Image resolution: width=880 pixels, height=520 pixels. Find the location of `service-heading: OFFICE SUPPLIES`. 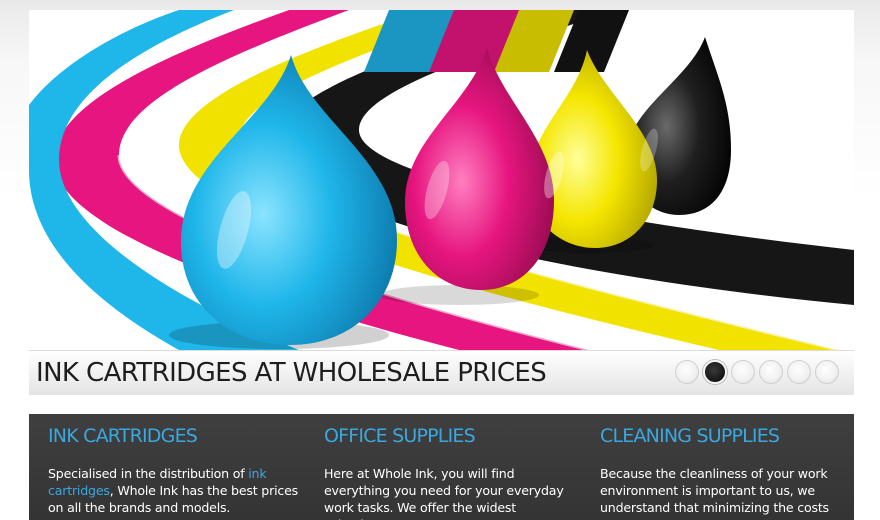

service-heading: OFFICE SUPPLIES is located at coordinates (400, 436).